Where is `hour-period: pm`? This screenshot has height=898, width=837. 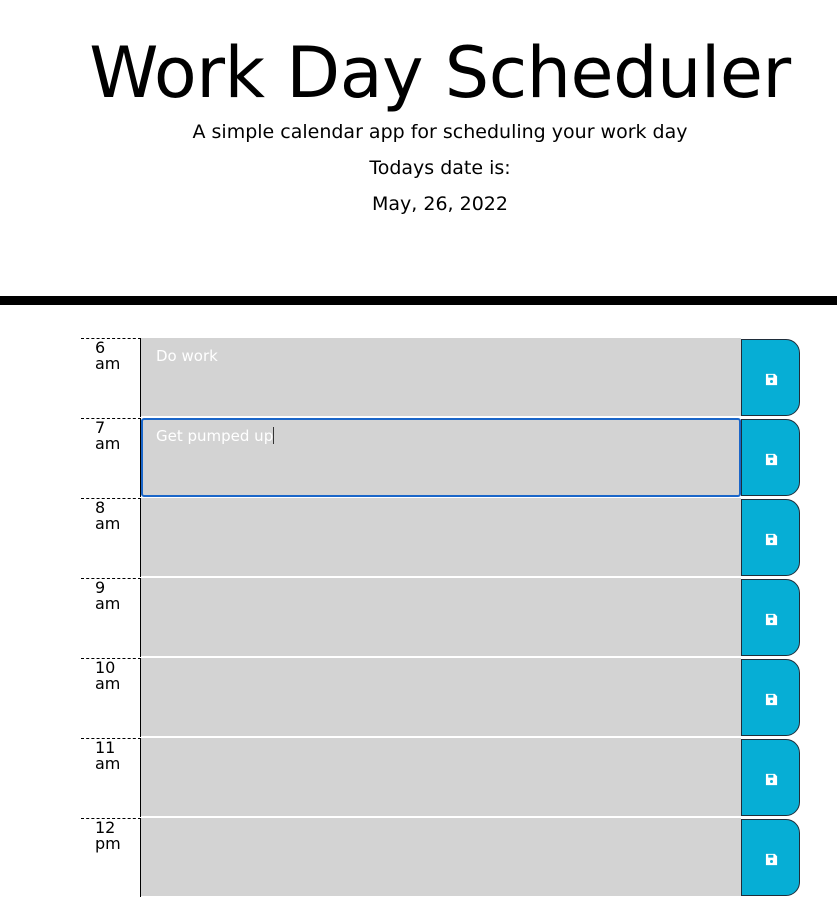 hour-period: pm is located at coordinates (108, 843).